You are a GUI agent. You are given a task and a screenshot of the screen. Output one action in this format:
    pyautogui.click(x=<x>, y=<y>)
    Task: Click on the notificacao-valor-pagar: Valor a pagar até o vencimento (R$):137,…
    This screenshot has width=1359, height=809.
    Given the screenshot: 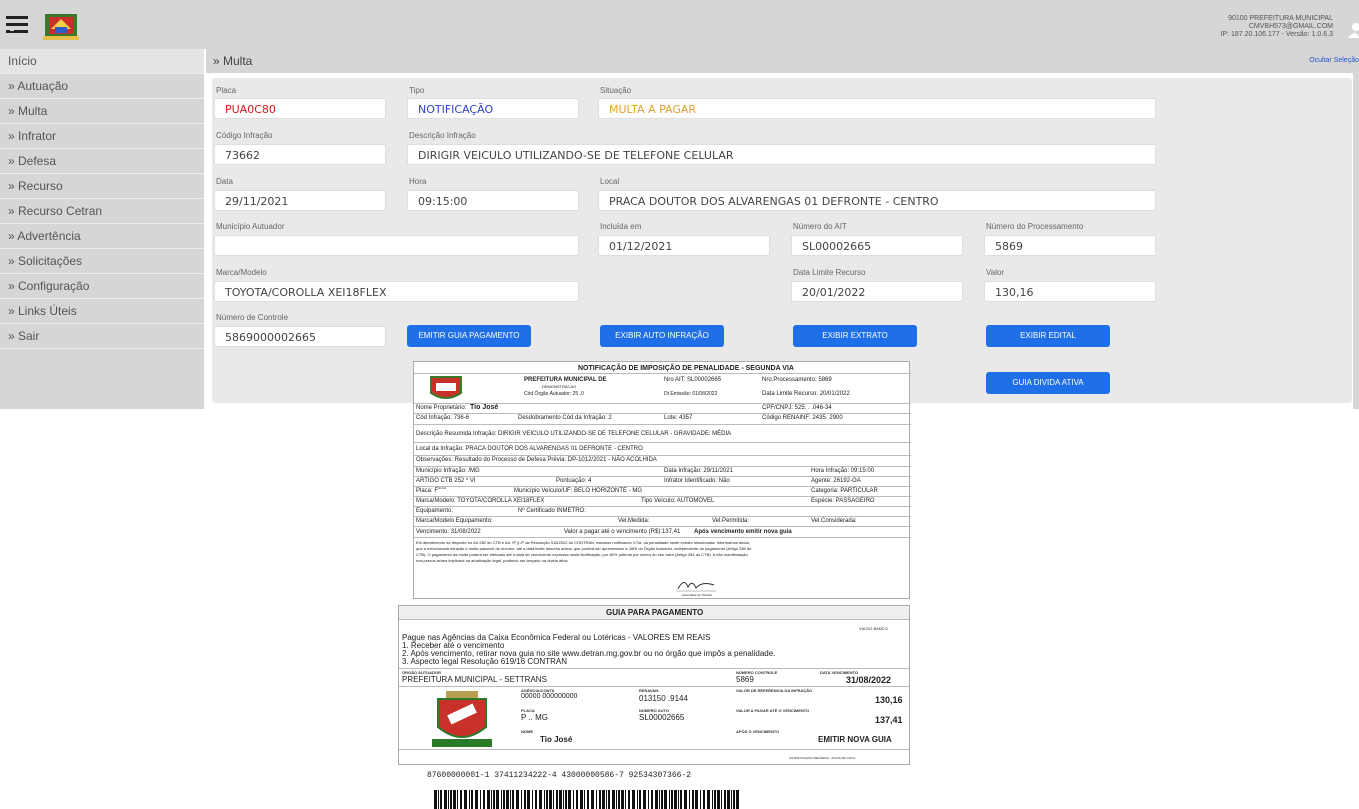 What is the action you would take?
    pyautogui.click(x=622, y=532)
    